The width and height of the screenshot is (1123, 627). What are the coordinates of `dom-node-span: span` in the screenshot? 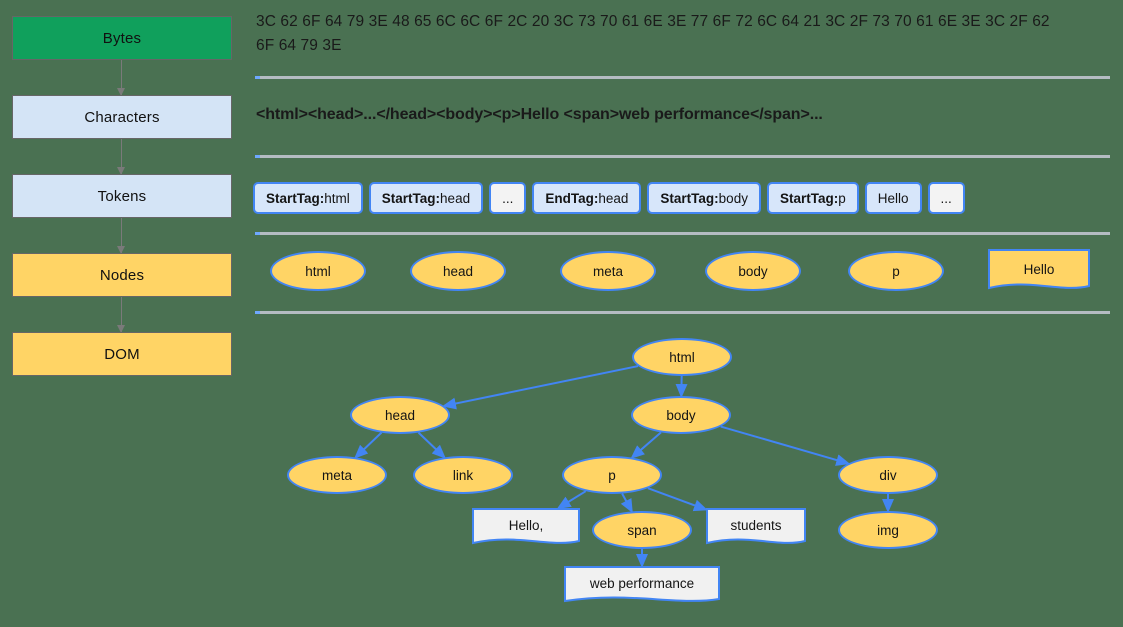 It's located at (642, 530).